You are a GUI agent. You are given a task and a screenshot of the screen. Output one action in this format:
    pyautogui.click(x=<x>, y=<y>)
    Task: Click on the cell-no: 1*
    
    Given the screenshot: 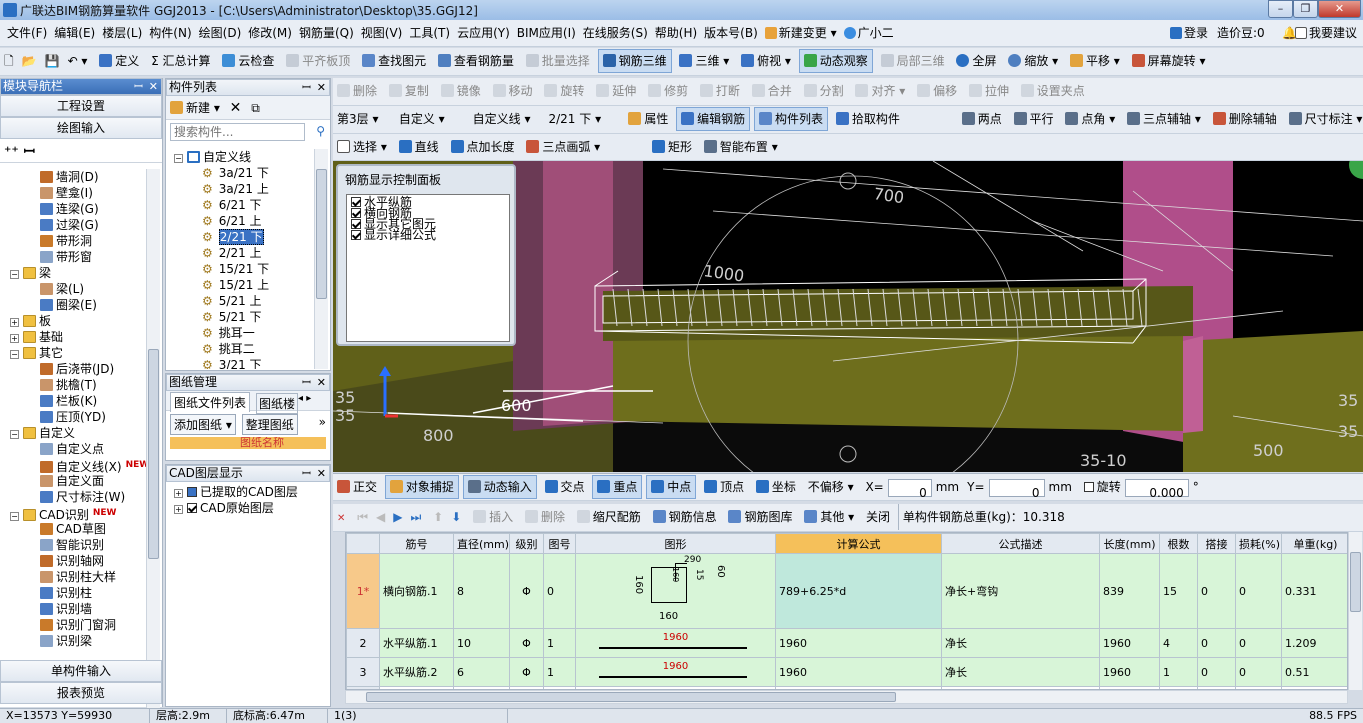 What is the action you would take?
    pyautogui.click(x=363, y=591)
    